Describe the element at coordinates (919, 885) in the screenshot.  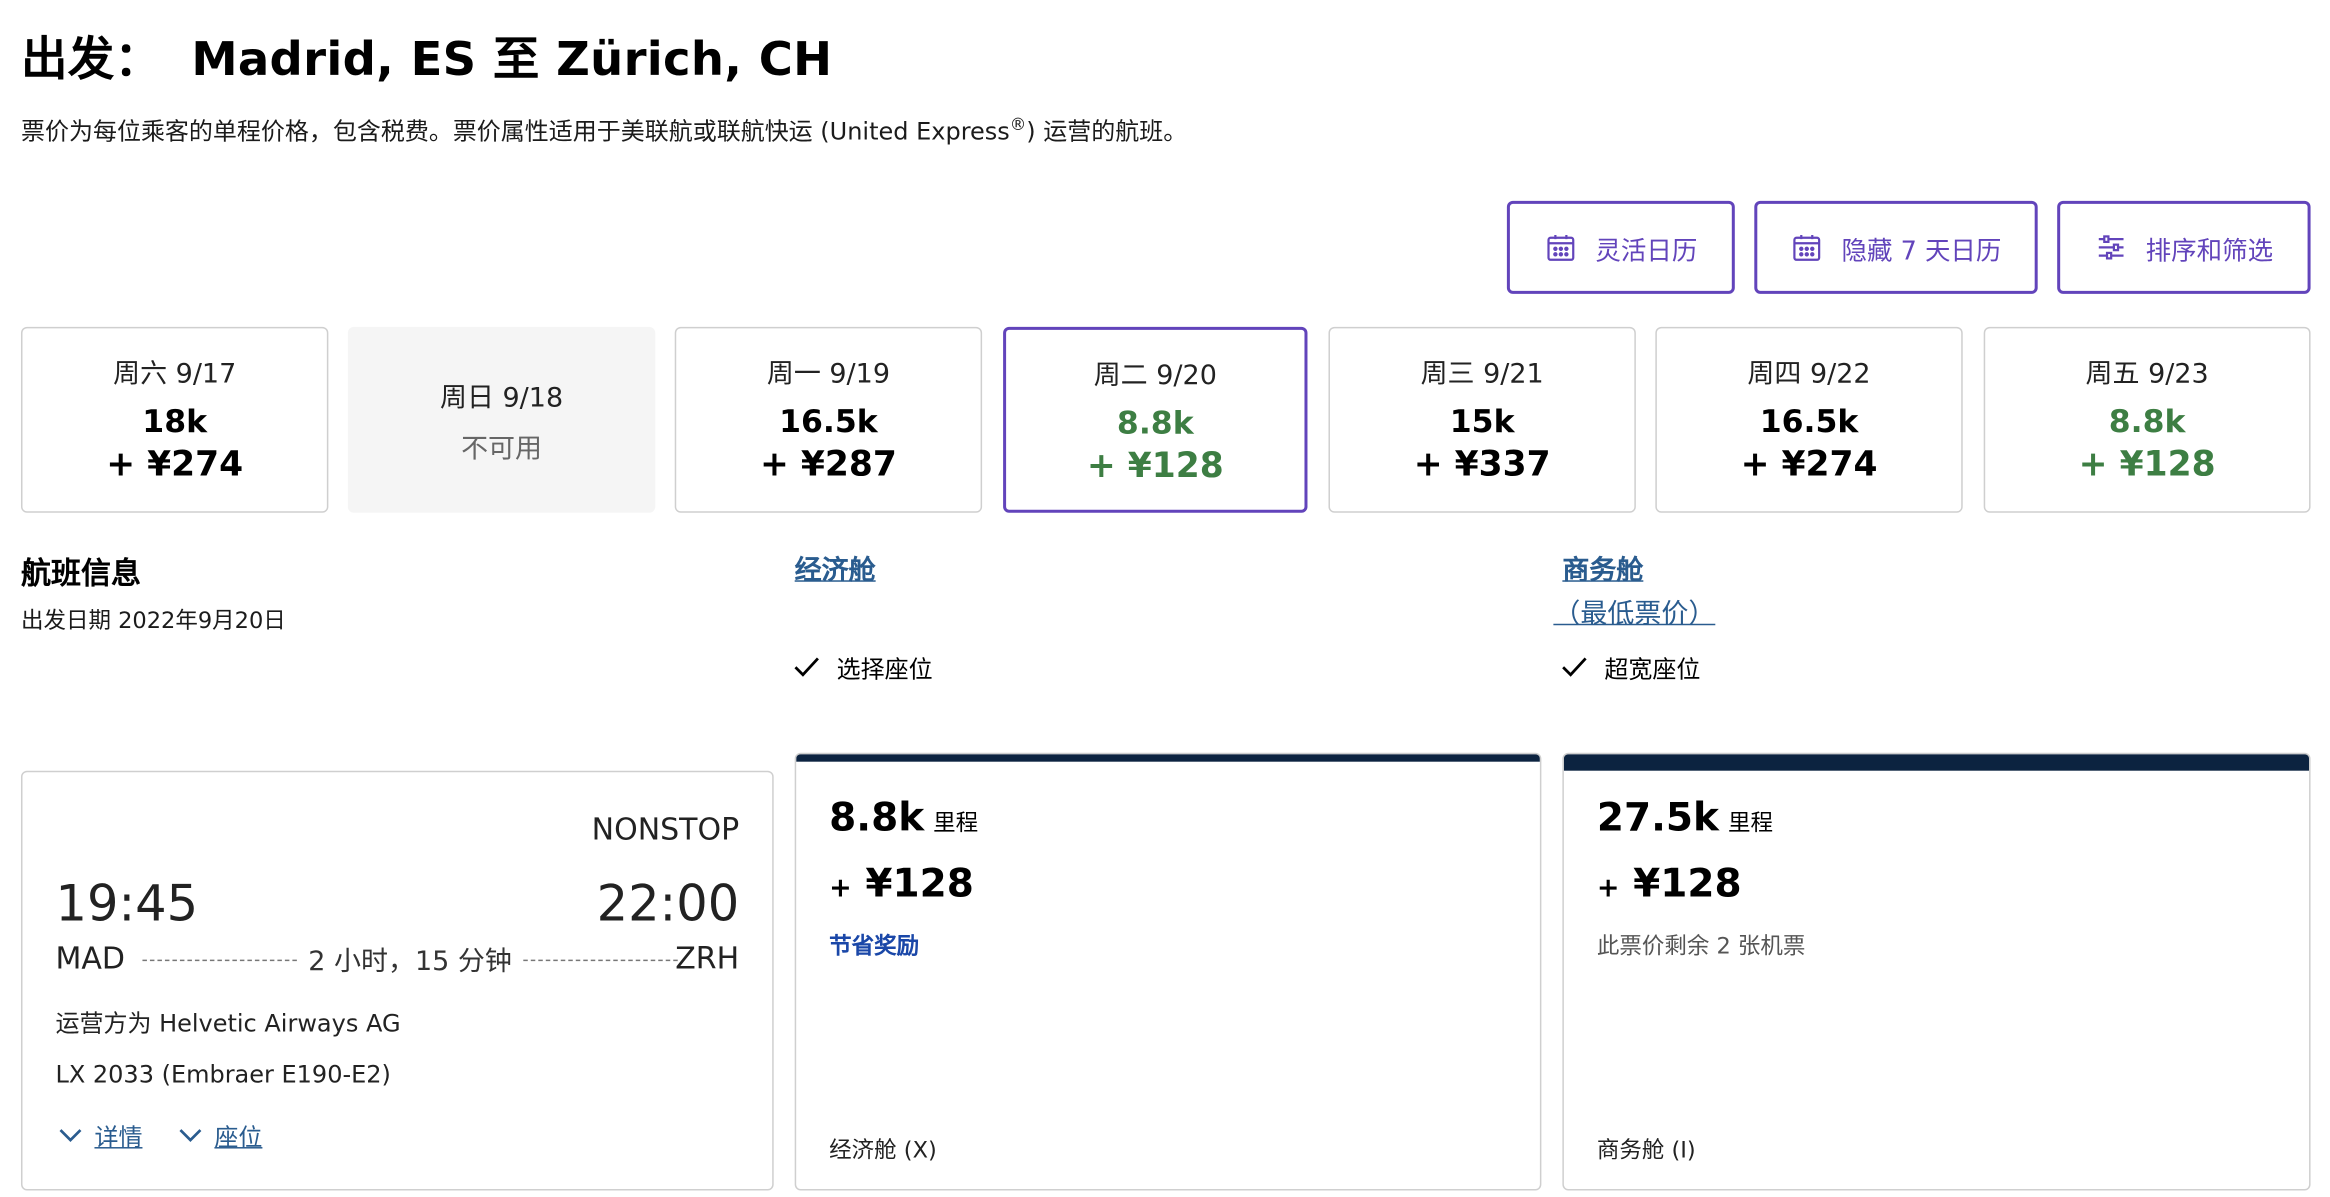
I see `economy-price-value: ¥128` at that location.